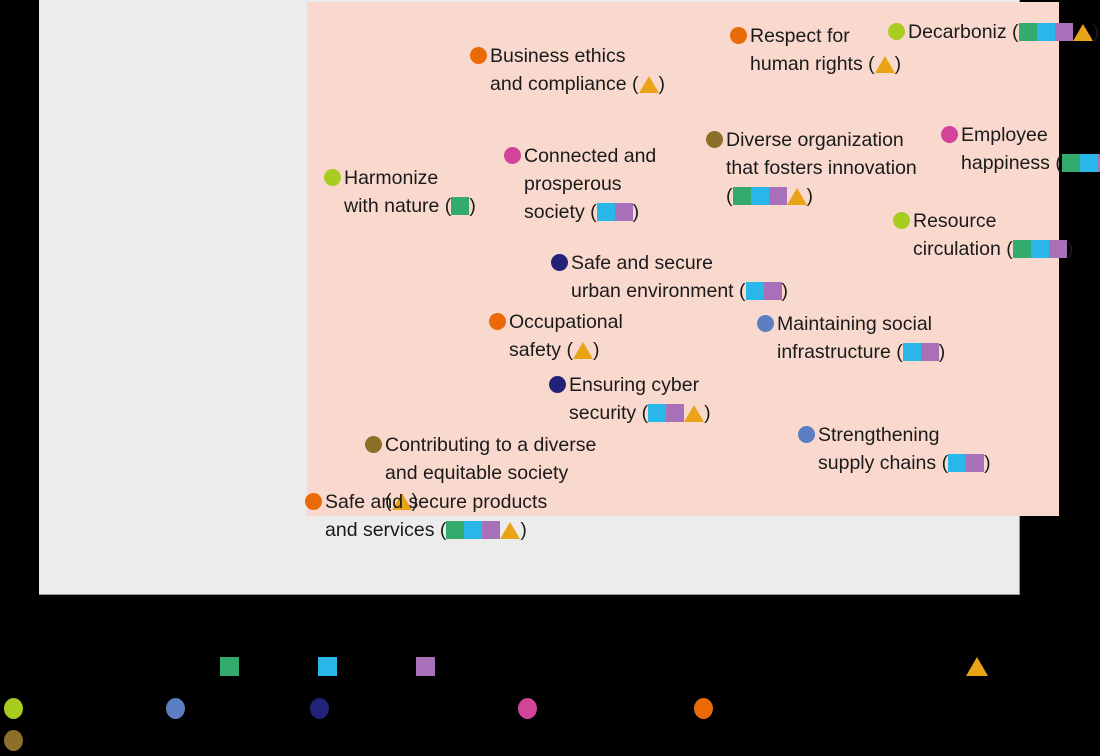 This screenshot has width=1100, height=756. I want to click on data-point-label: Harmonize with nature (), so click(400, 192).